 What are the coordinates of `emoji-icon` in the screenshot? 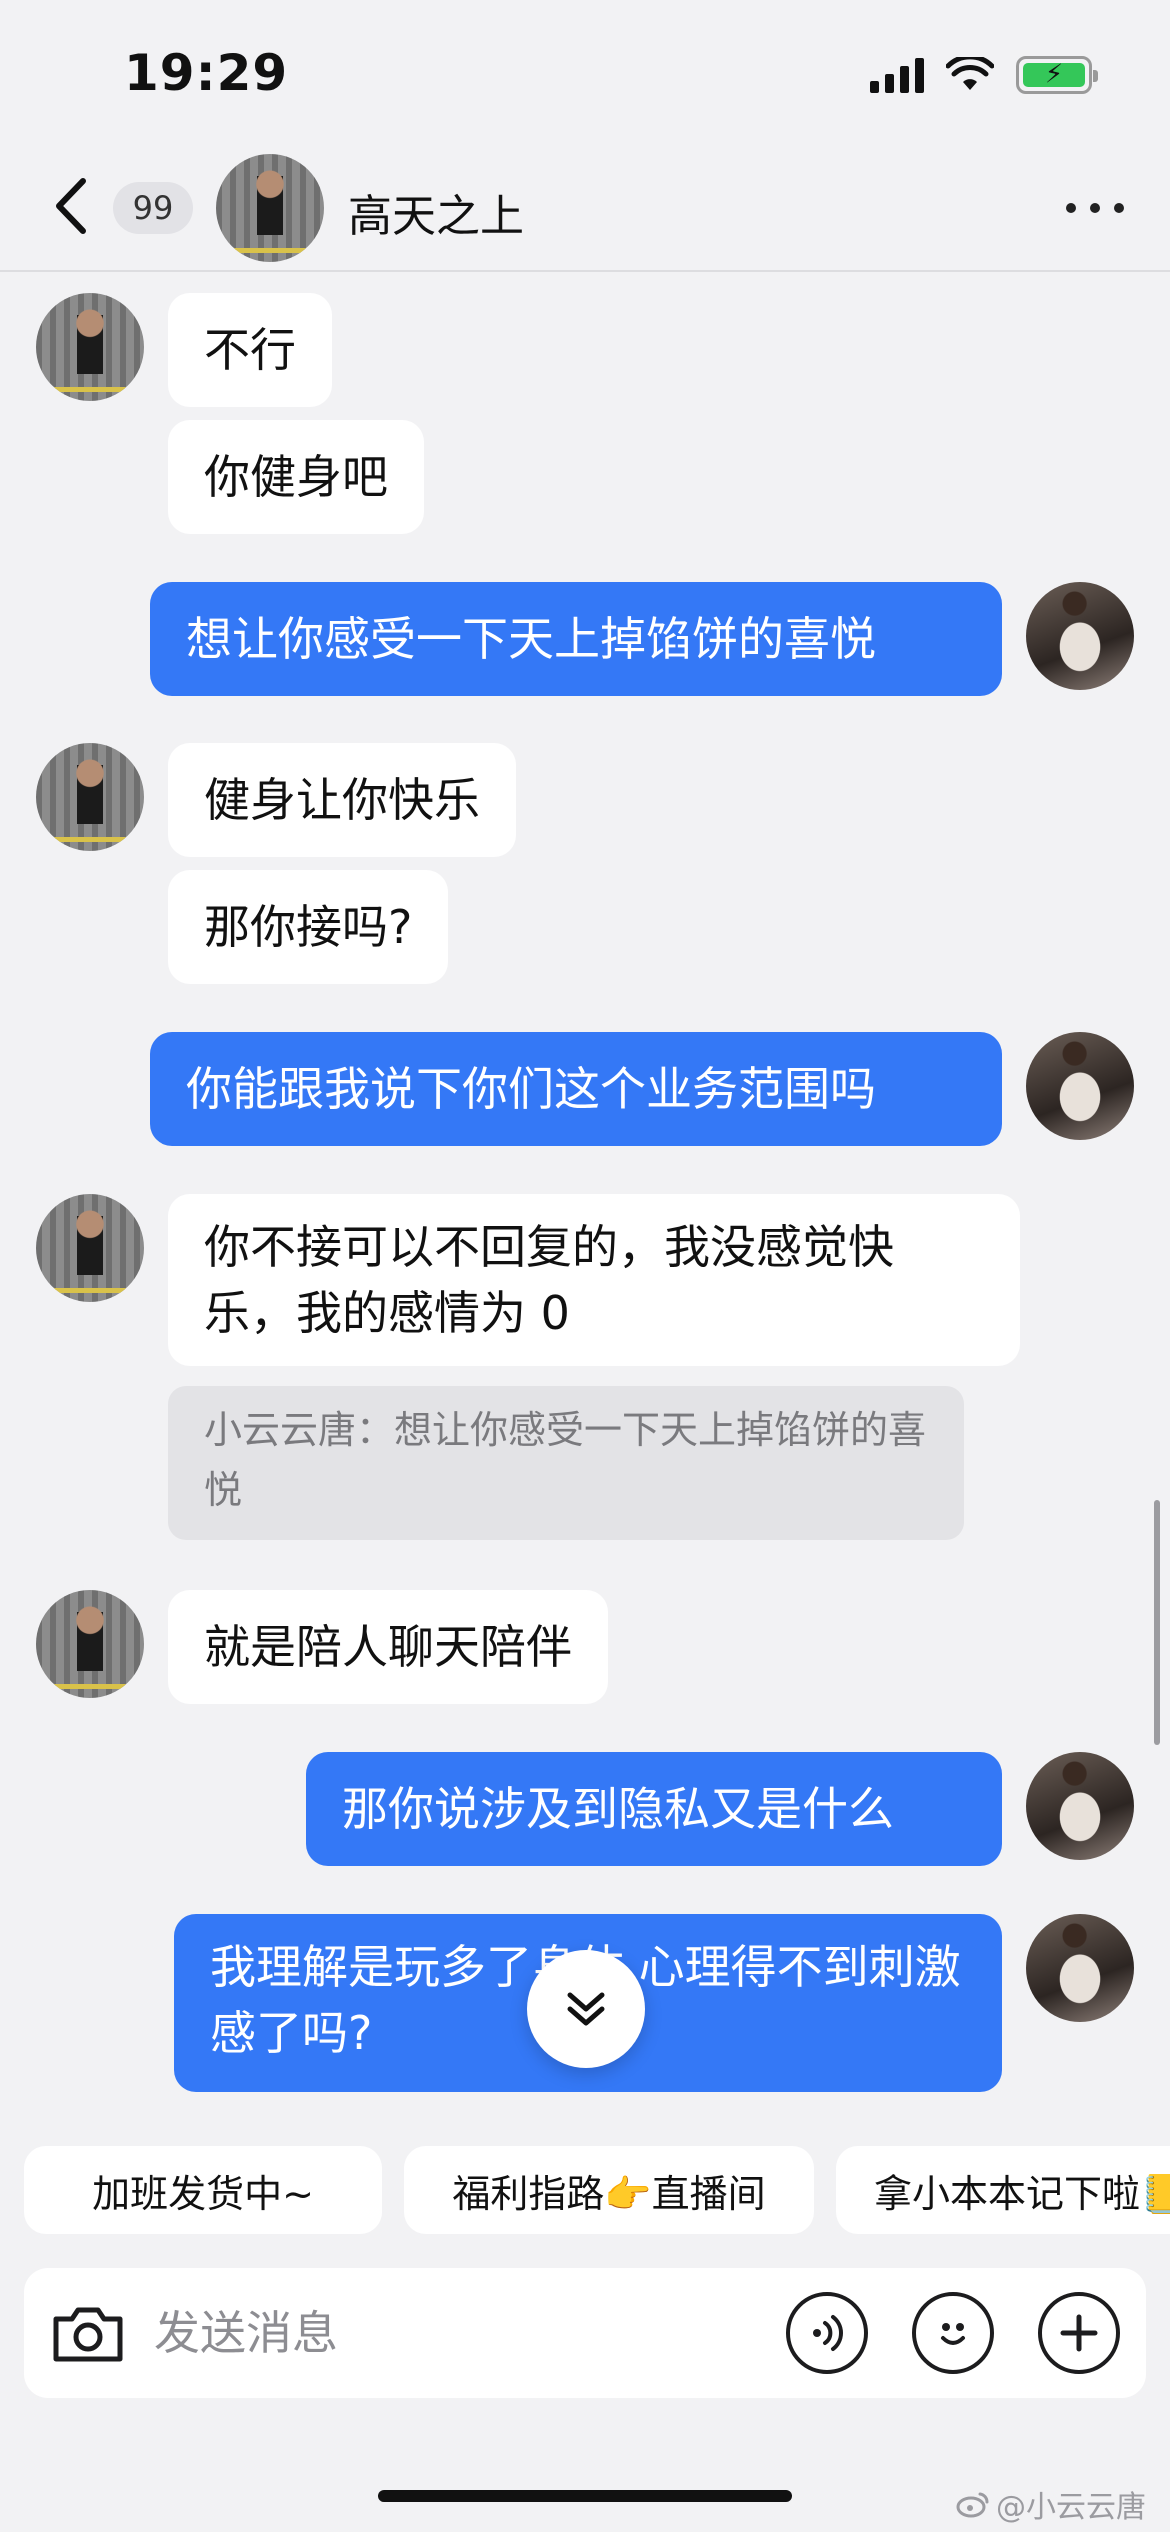 It's located at (953, 2334).